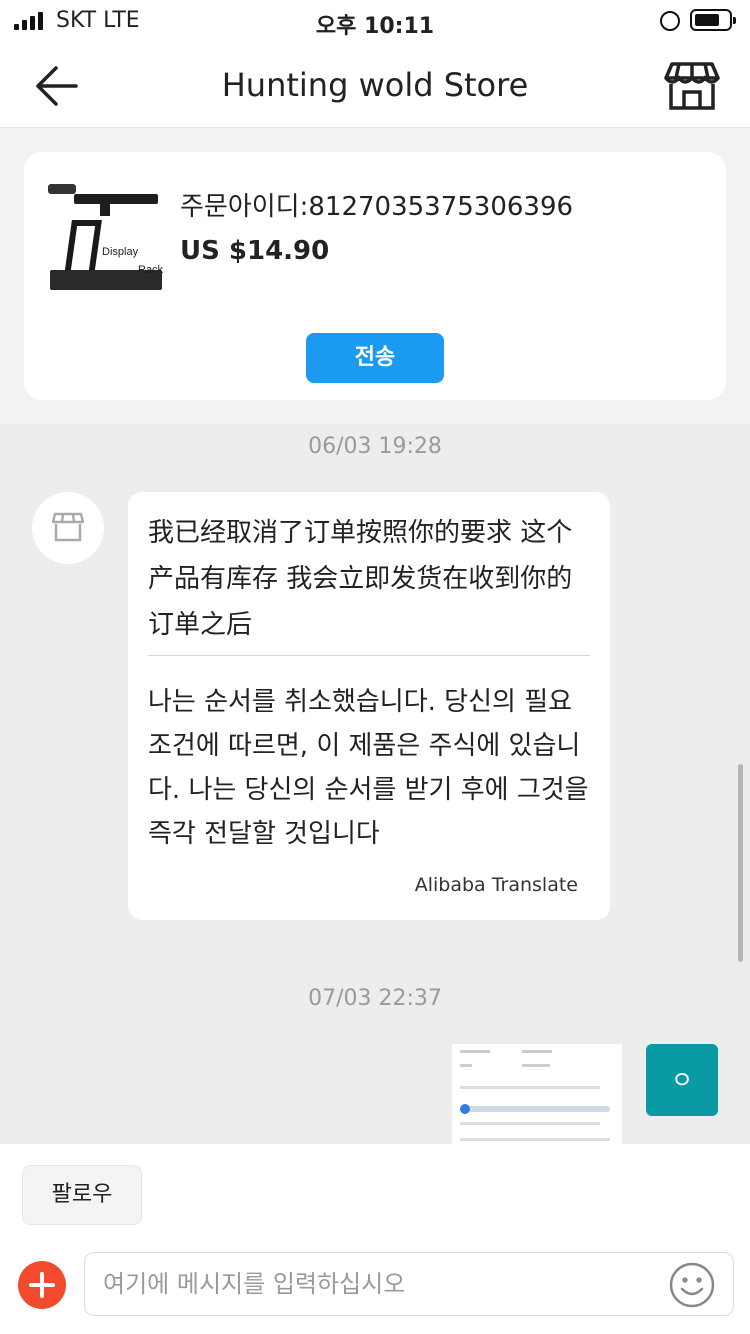 This screenshot has width=750, height=1334. What do you see at coordinates (375, 998) in the screenshot?
I see `message-timestamp: 07/03 22:37` at bounding box center [375, 998].